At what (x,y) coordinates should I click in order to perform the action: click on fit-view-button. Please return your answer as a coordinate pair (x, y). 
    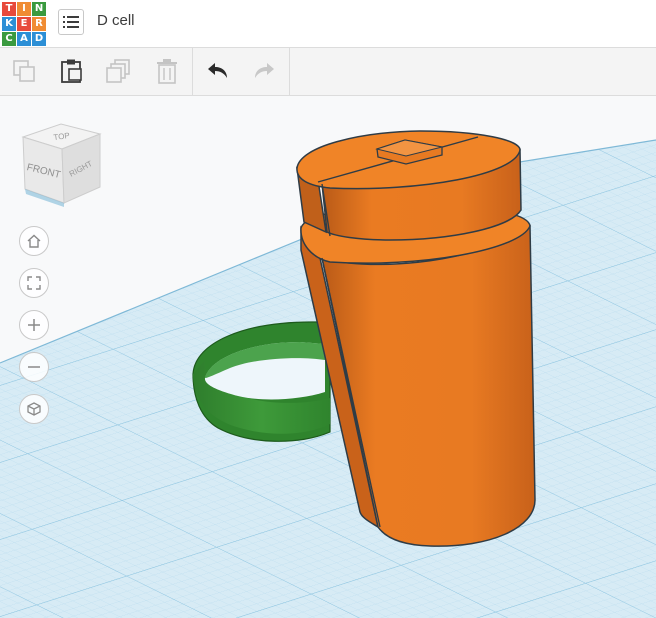
    Looking at the image, I should click on (34, 283).